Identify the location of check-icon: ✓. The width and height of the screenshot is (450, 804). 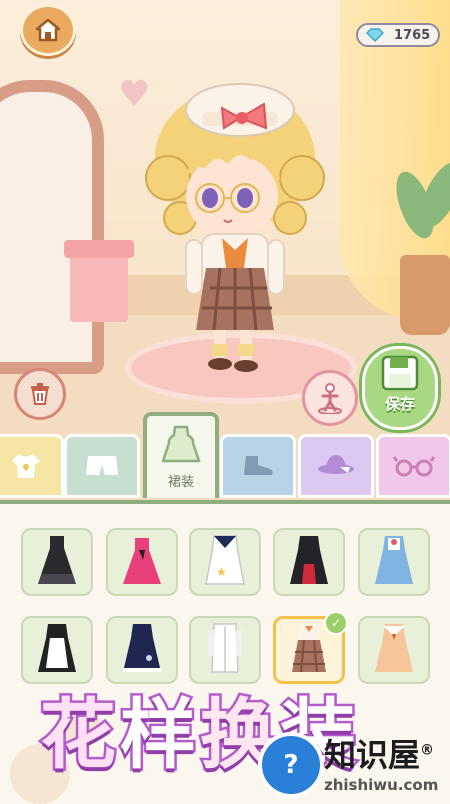
(336, 623).